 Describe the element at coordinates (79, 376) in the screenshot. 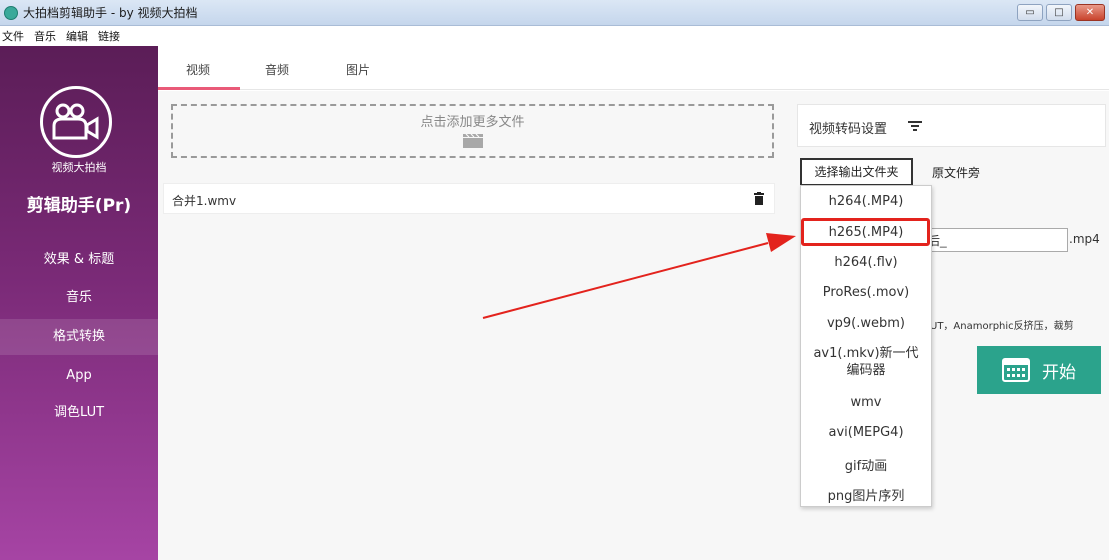

I see `sidebar-item-app: App` at that location.